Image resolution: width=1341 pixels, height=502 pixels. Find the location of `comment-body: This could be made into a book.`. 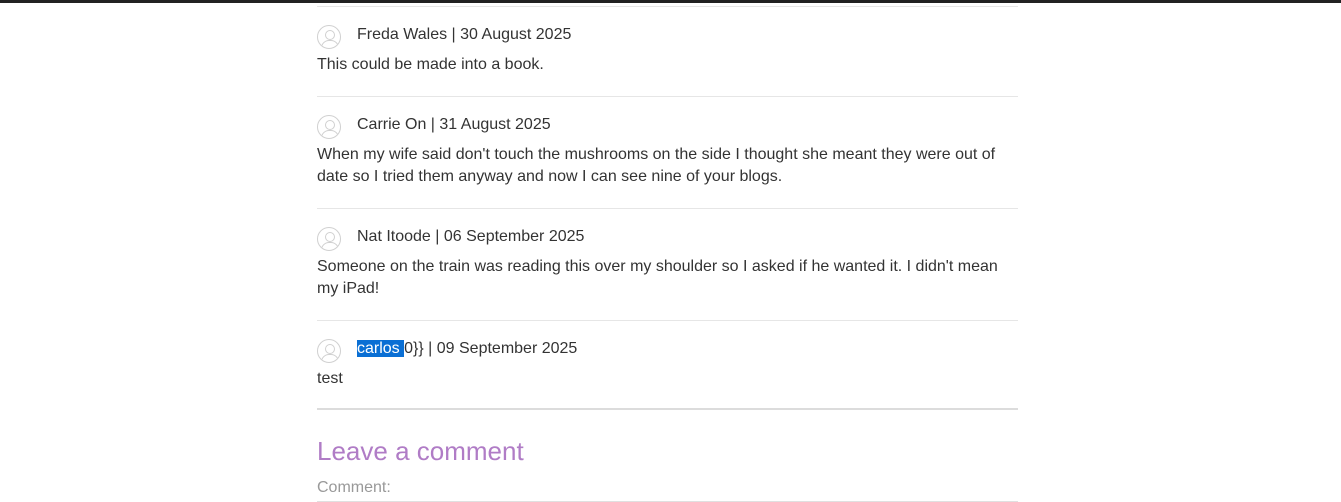

comment-body: This could be made into a book. is located at coordinates (430, 64).